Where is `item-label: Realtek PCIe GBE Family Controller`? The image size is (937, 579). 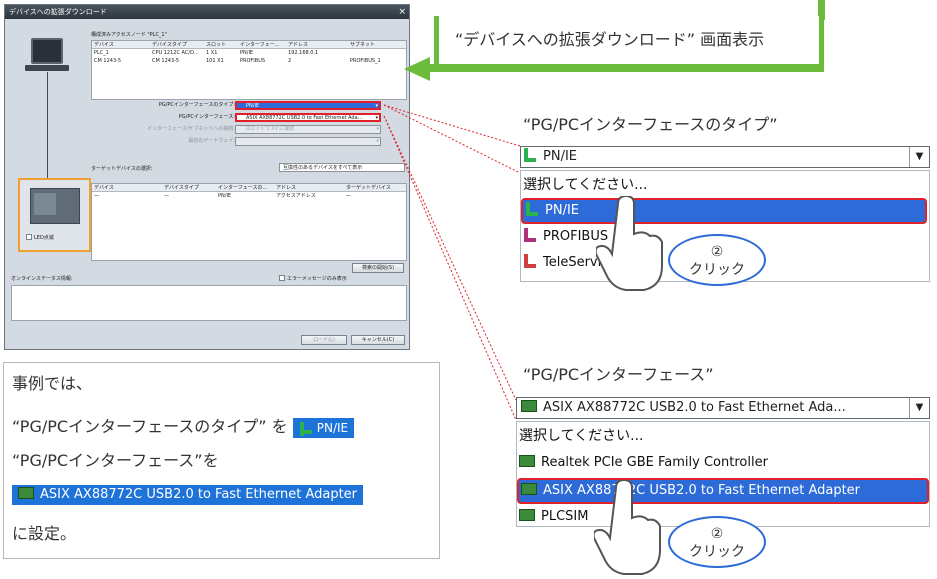
item-label: Realtek PCIe GBE Family Controller is located at coordinates (654, 462).